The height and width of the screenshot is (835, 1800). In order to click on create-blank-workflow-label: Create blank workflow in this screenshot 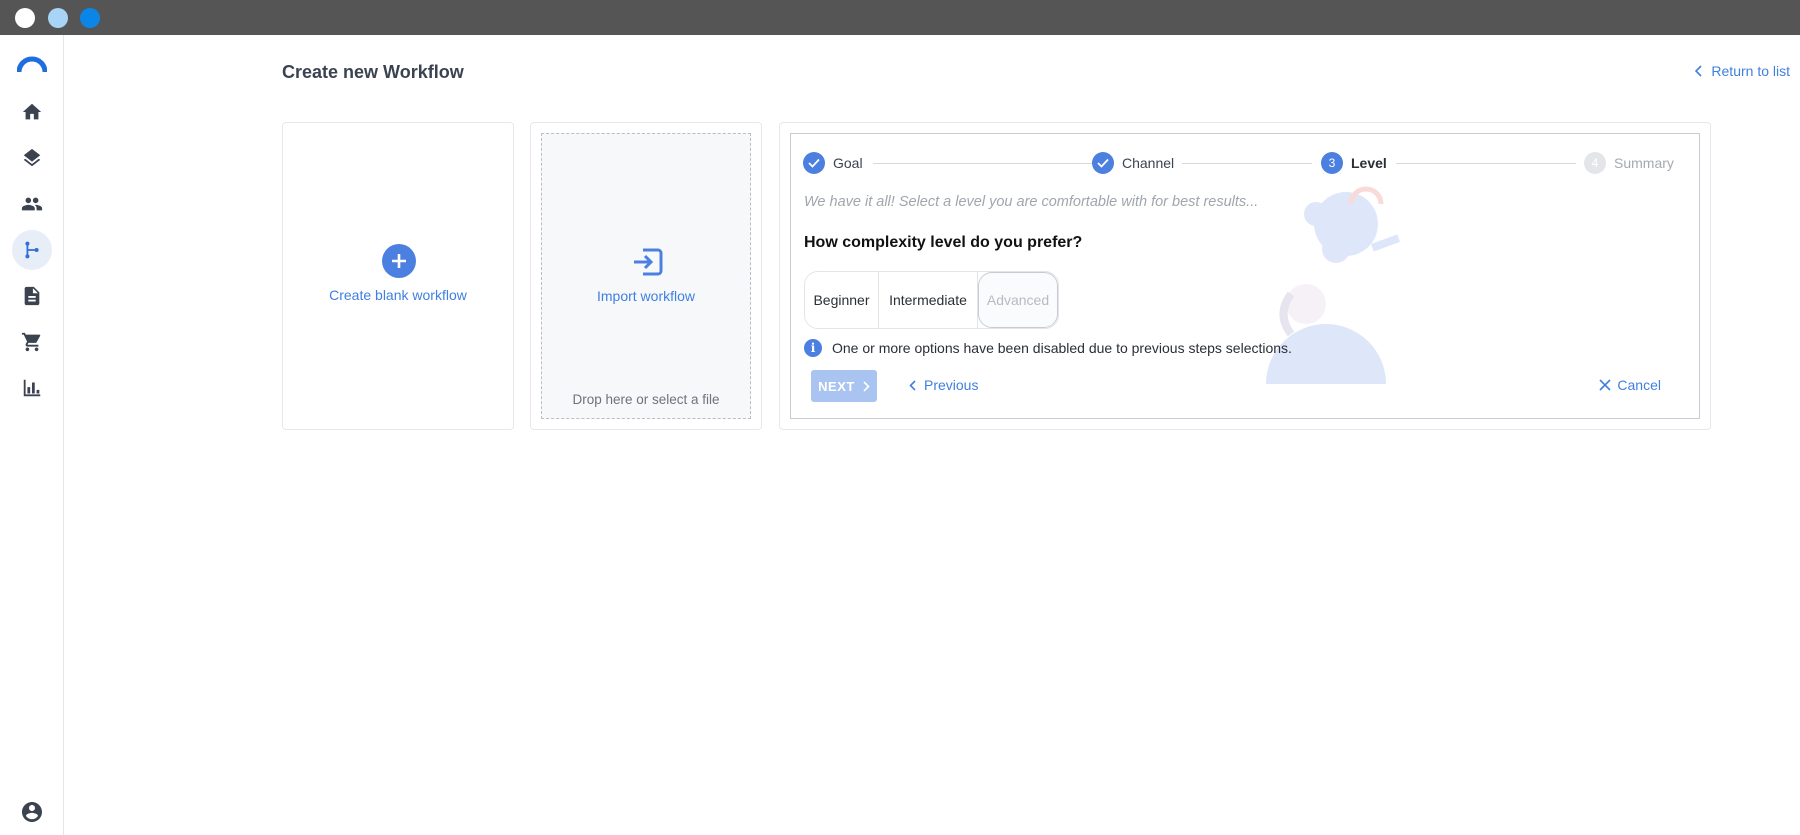, I will do `click(398, 295)`.